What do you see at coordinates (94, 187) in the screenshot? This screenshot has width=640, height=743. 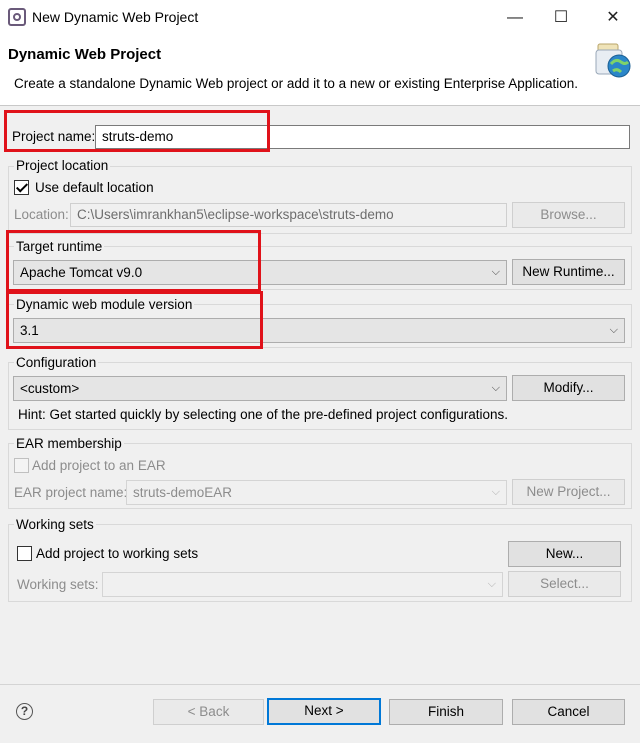 I see `use-default-location-label: Use default location` at bounding box center [94, 187].